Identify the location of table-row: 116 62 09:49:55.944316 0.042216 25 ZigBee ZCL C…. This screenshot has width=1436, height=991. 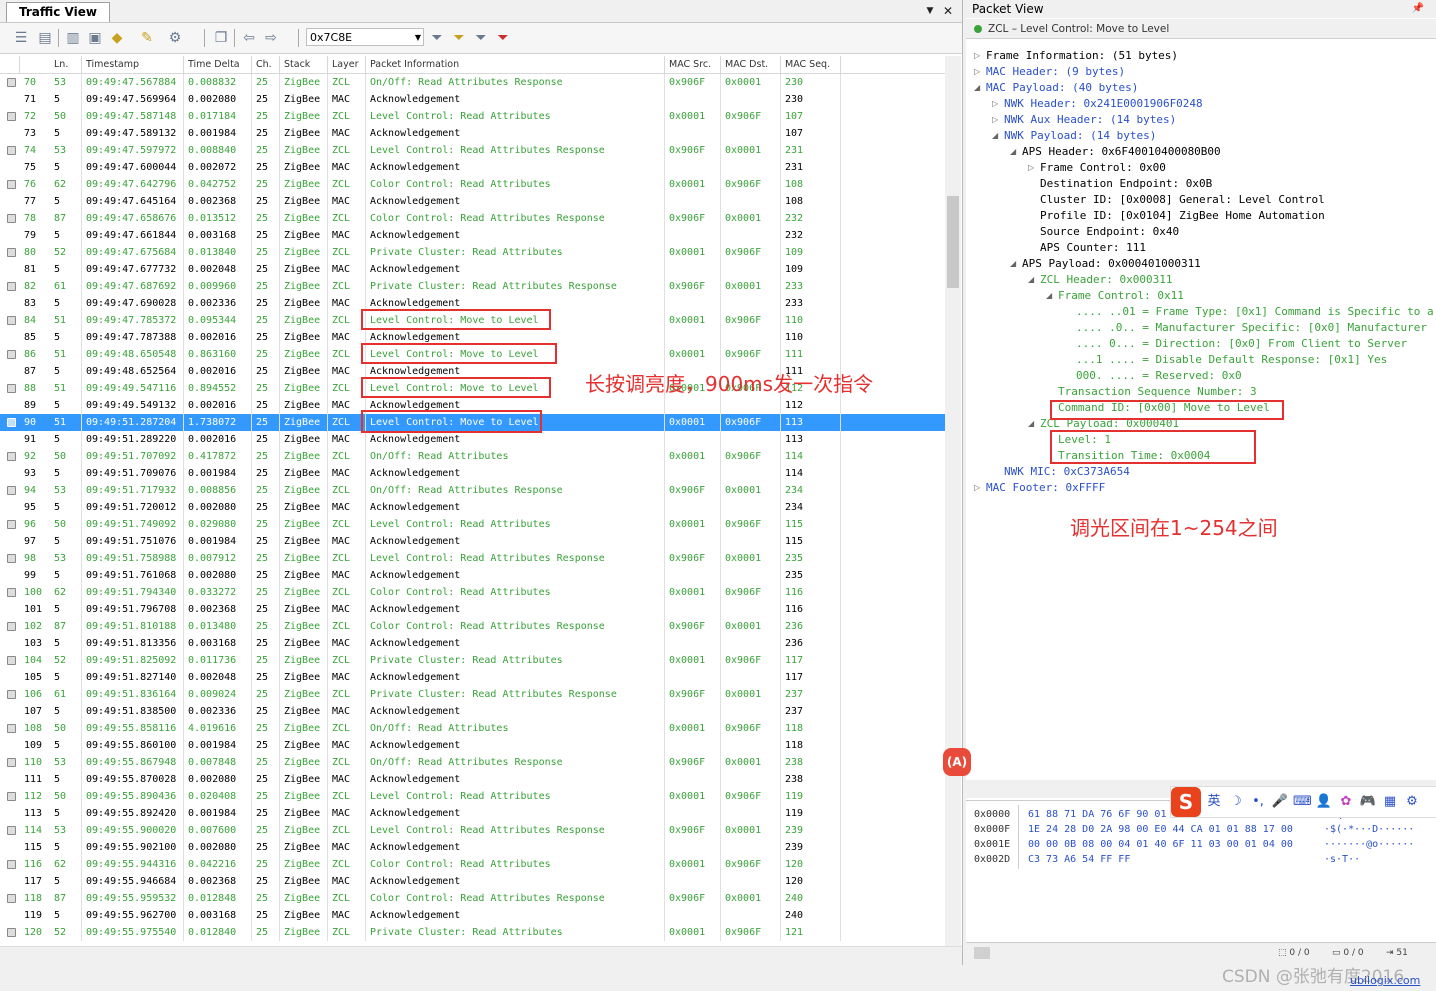
(472, 864).